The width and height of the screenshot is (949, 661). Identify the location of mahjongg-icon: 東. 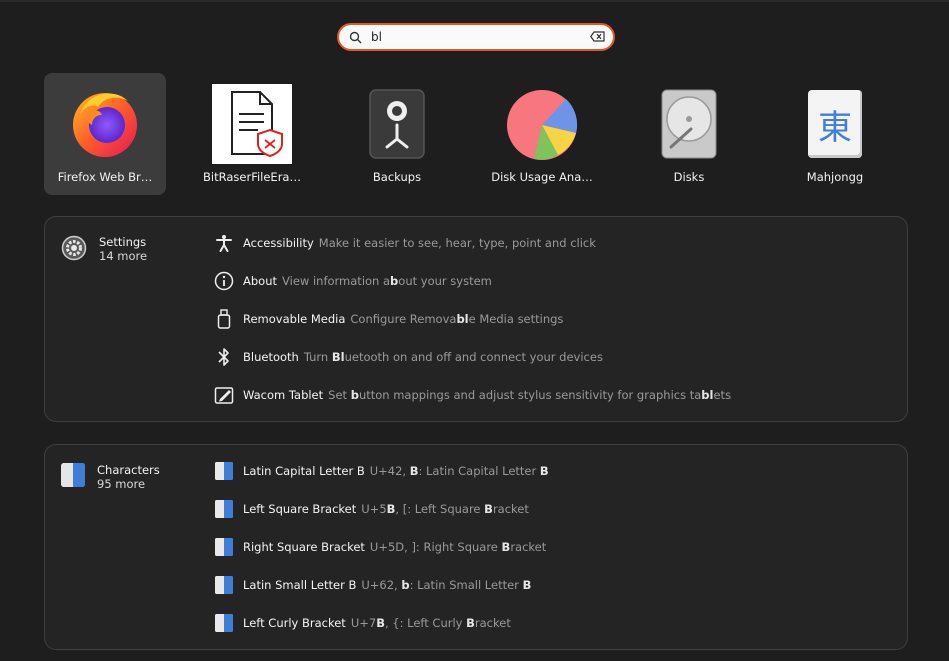
(835, 124).